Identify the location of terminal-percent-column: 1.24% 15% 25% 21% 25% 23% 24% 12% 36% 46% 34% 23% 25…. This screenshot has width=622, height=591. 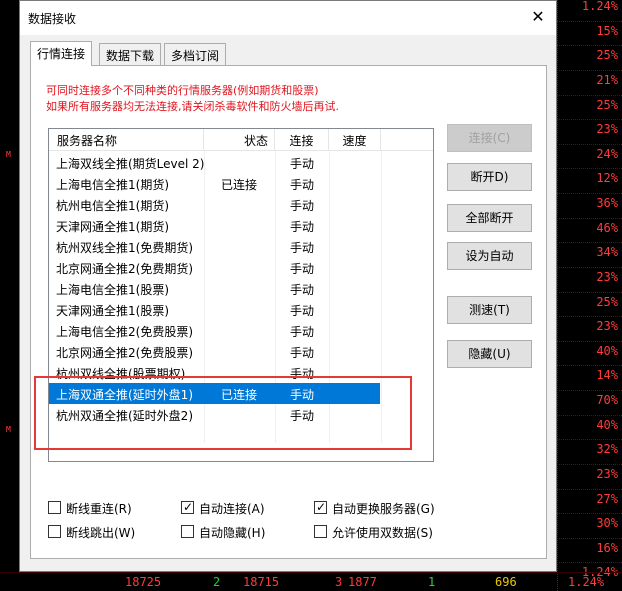
(589, 295).